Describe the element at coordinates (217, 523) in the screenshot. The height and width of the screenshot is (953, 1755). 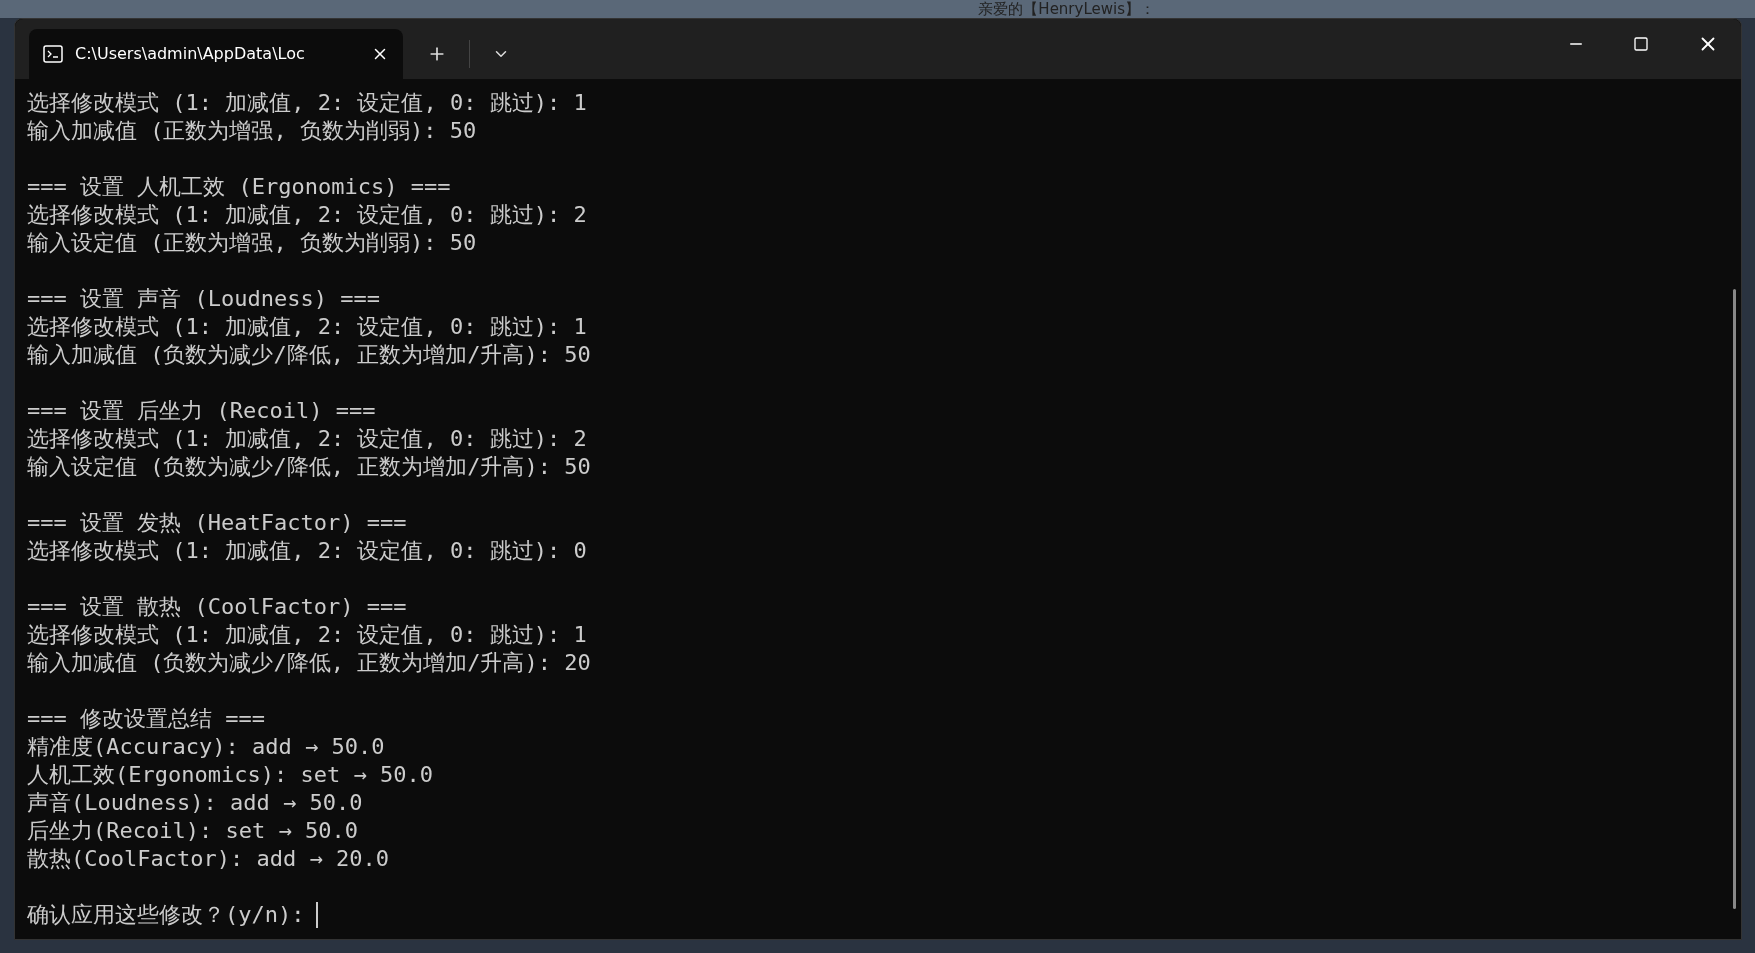
I see `console-line: === 设置 发热 (HeatFactor) ===` at that location.